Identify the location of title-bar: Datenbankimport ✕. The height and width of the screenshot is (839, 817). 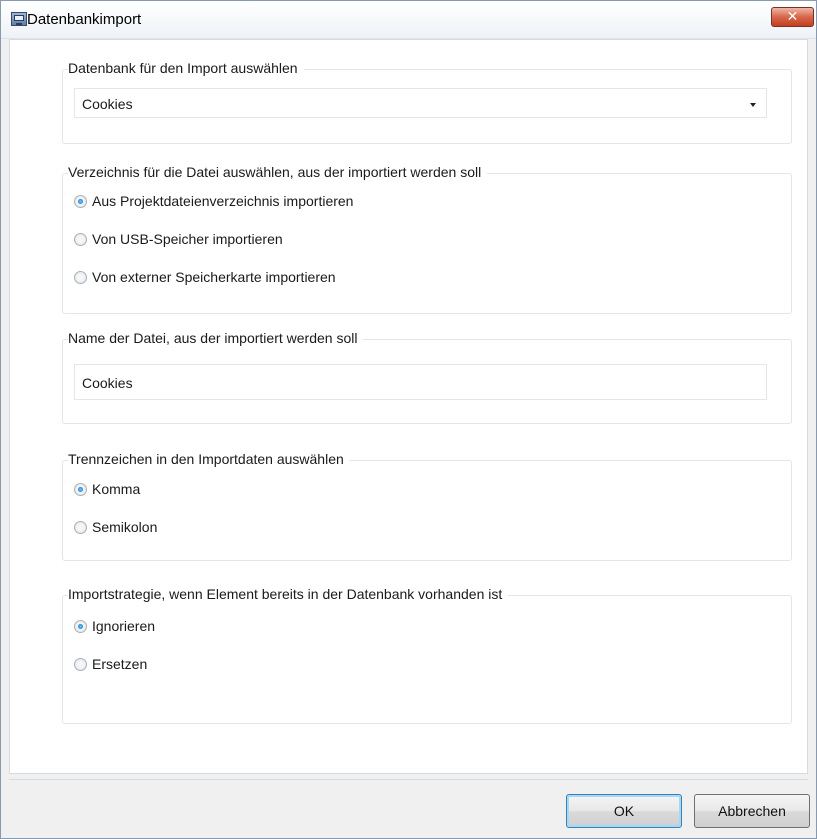
(408, 20).